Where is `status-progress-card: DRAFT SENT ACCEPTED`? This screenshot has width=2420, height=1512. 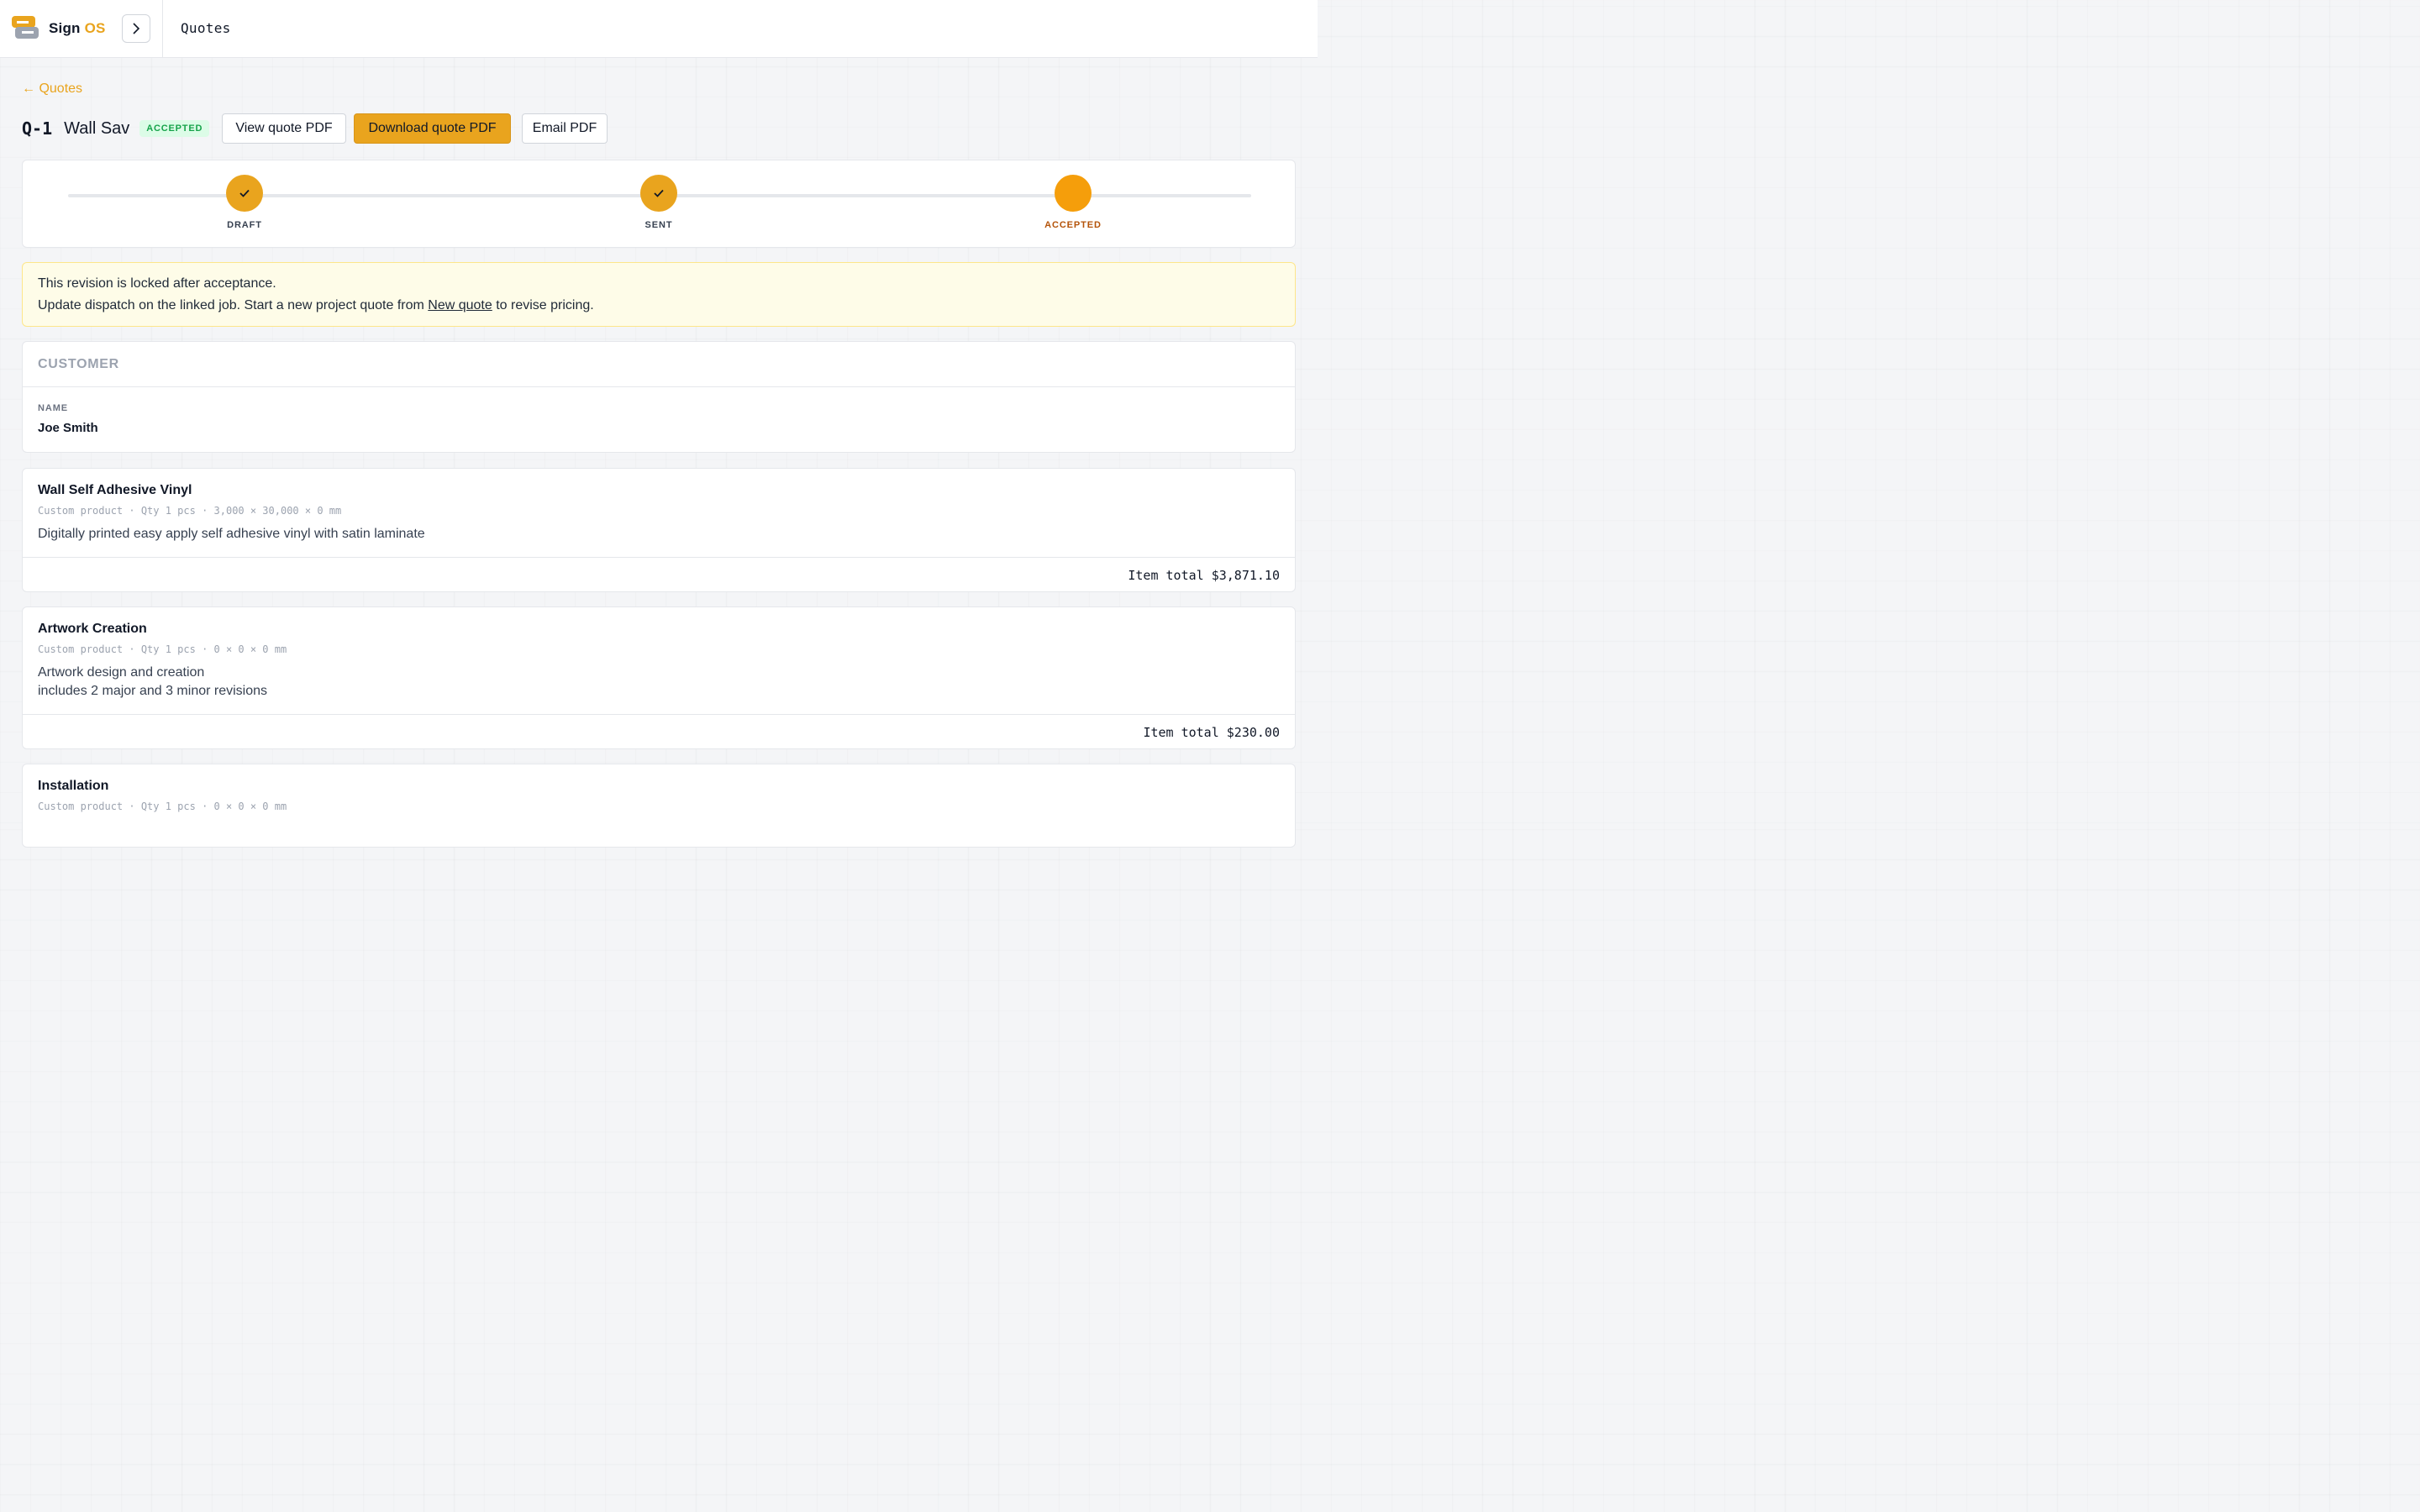 status-progress-card: DRAFT SENT ACCEPTED is located at coordinates (659, 204).